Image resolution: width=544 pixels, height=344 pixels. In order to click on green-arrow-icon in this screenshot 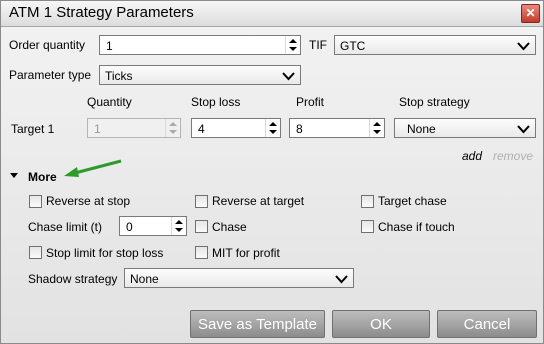, I will do `click(93, 168)`.